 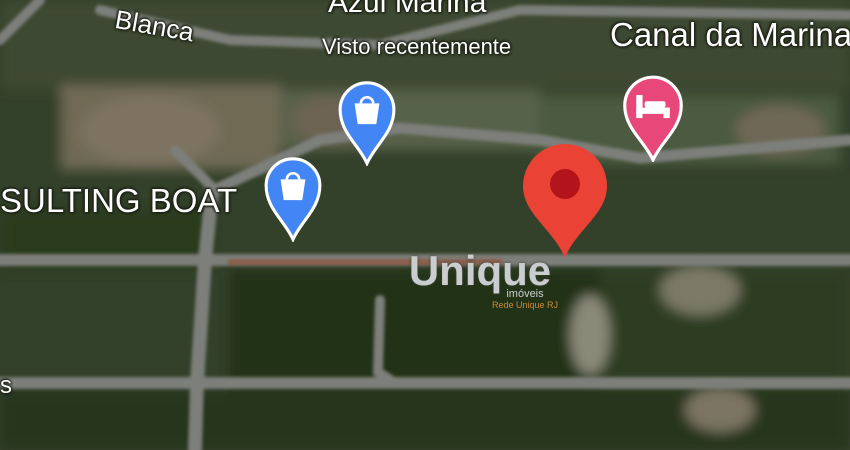 What do you see at coordinates (525, 305) in the screenshot?
I see `watermark-tiny: Rede Unique RJ` at bounding box center [525, 305].